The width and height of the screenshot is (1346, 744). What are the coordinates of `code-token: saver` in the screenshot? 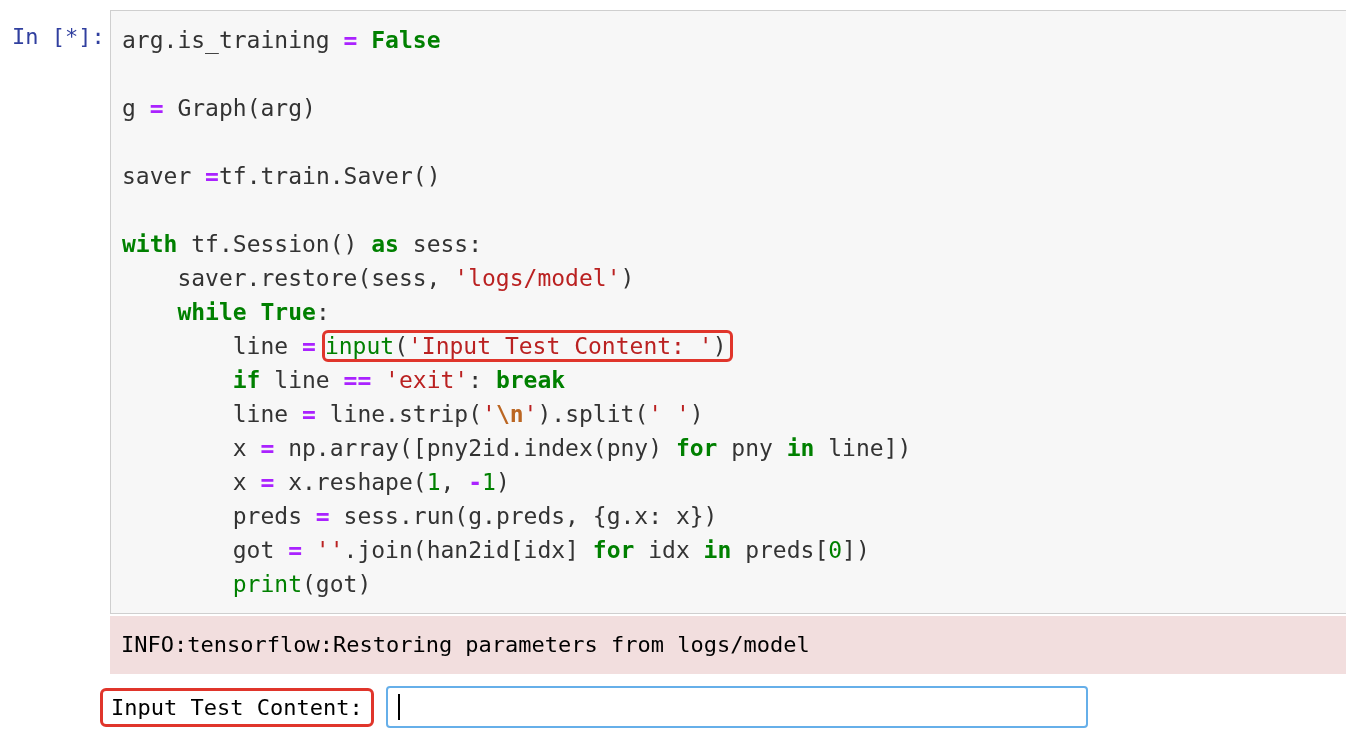 It's located at (157, 176).